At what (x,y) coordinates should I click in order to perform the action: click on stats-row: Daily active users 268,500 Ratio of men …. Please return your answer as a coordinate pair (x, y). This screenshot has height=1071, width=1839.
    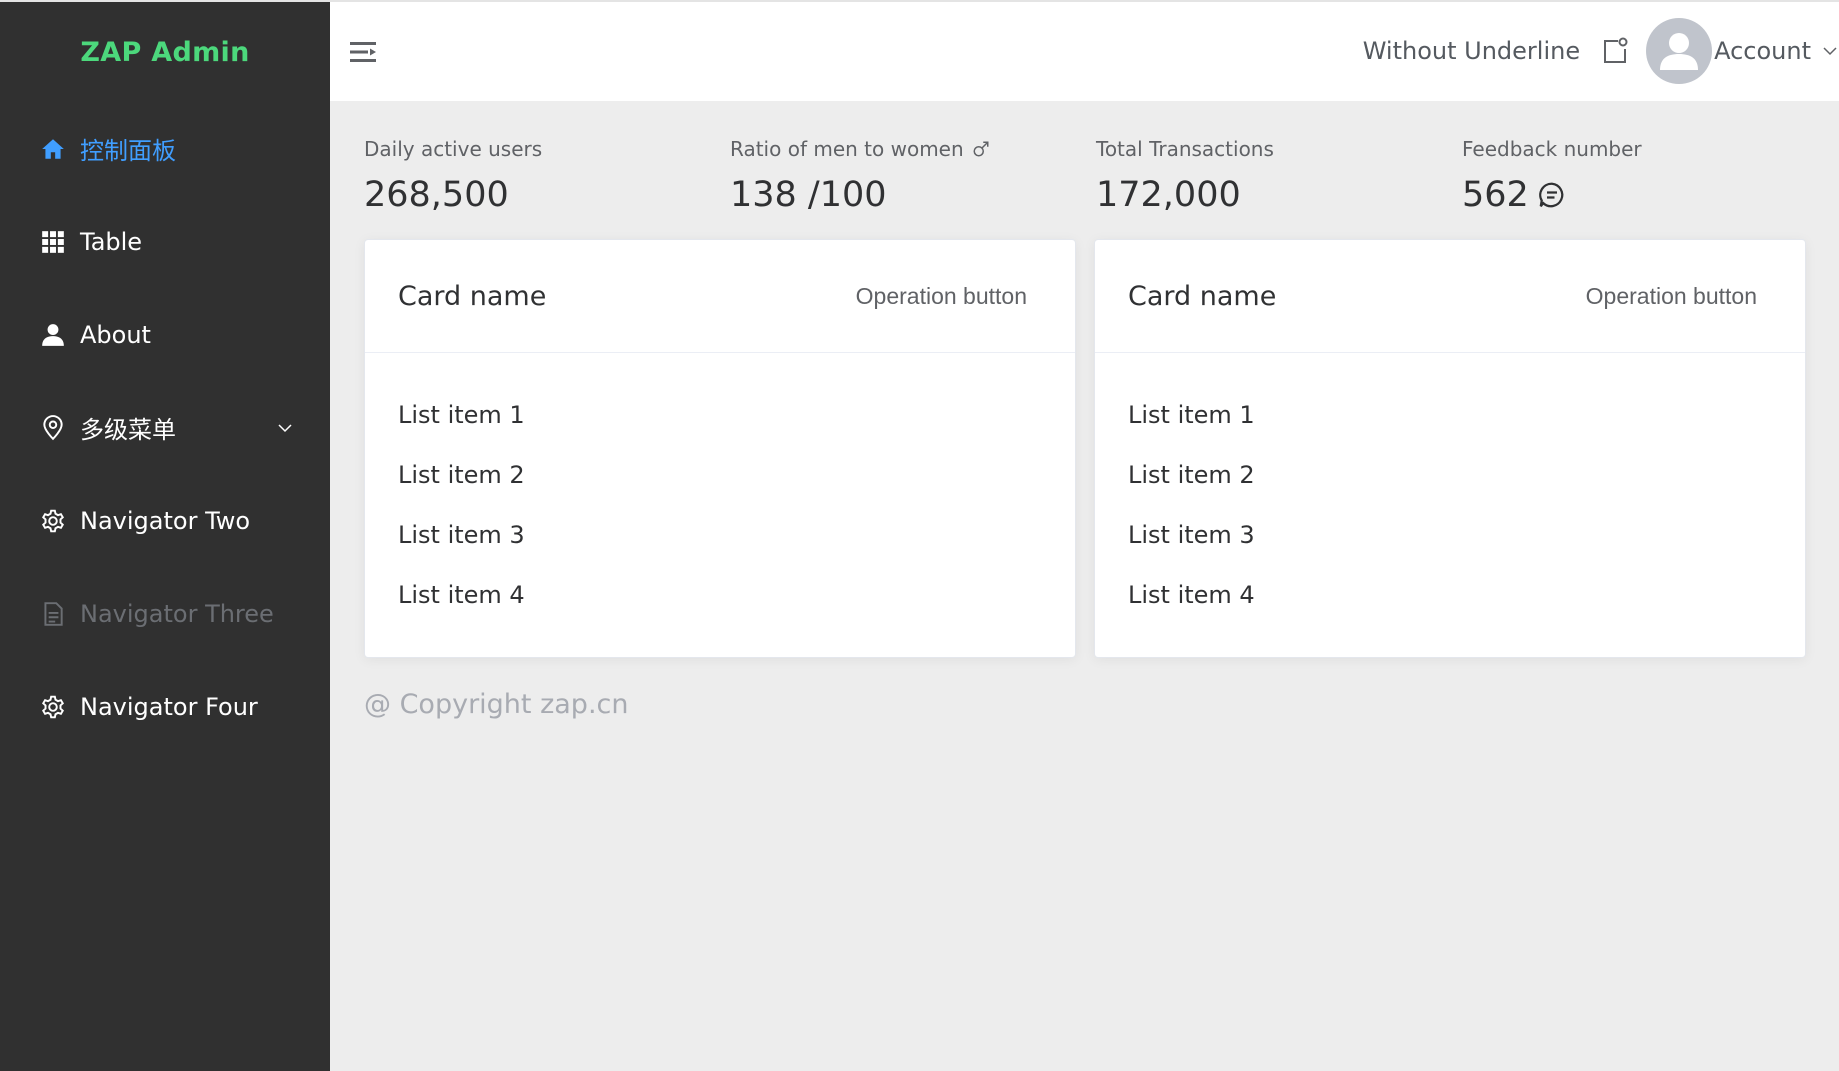
    Looking at the image, I should click on (1094, 187).